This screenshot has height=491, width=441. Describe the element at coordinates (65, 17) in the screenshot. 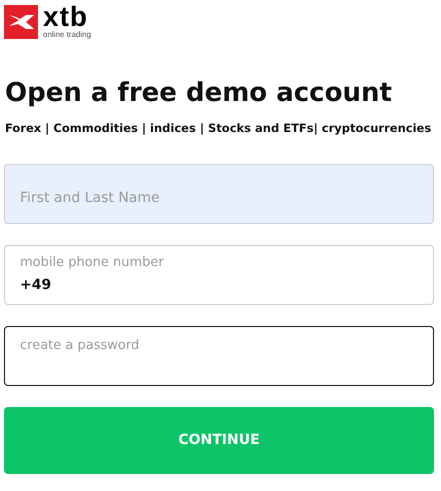

I see `logo-wordmark: xtb` at that location.